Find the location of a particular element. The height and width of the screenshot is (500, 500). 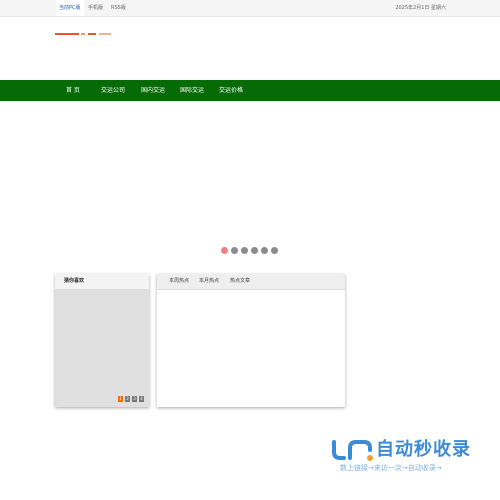

nav-item-domestic: 国内交运 is located at coordinates (153, 90).